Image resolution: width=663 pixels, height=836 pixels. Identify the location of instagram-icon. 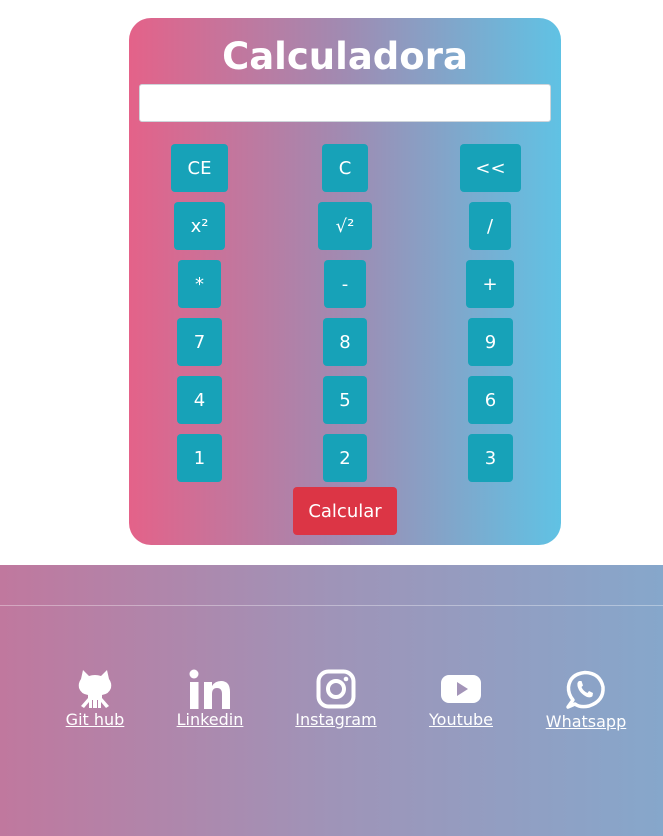
(336, 689).